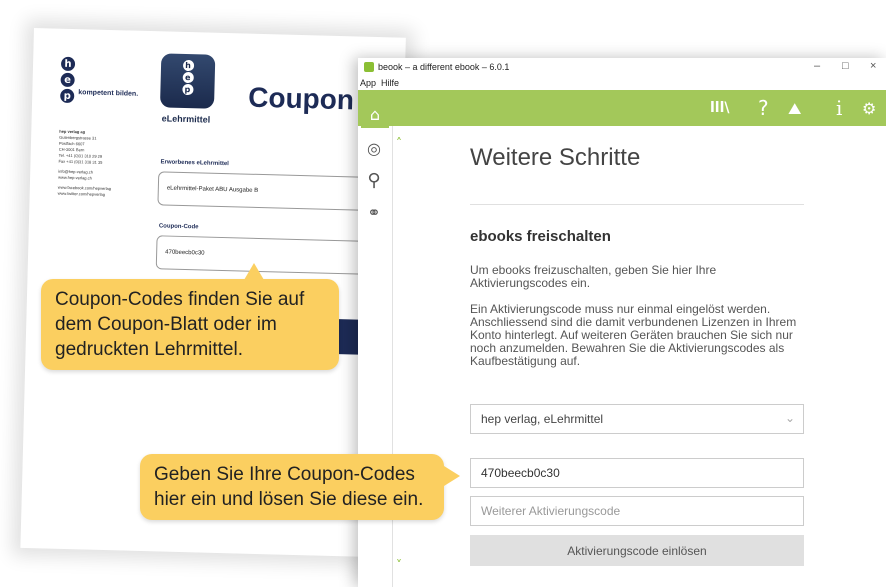 This screenshot has height=587, width=886. Describe the element at coordinates (873, 66) in the screenshot. I see `close-button: ×` at that location.